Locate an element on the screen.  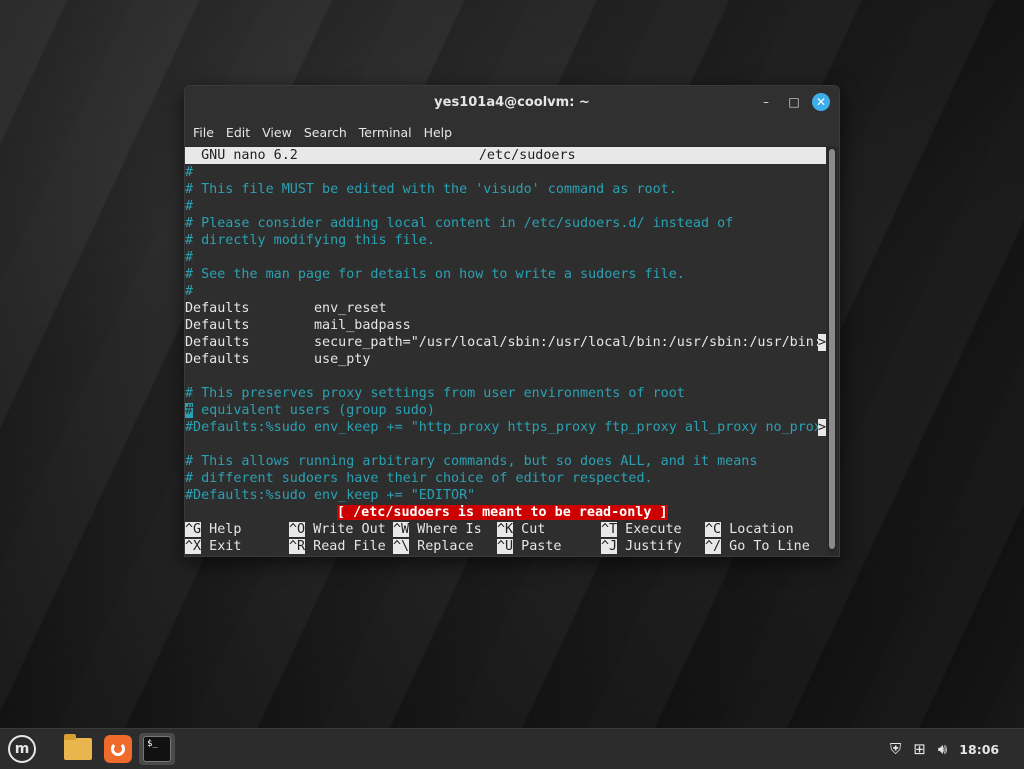
taskbar: m $_ ⛨ ⊞ 🔊︎ 18:06 is located at coordinates (512, 748).